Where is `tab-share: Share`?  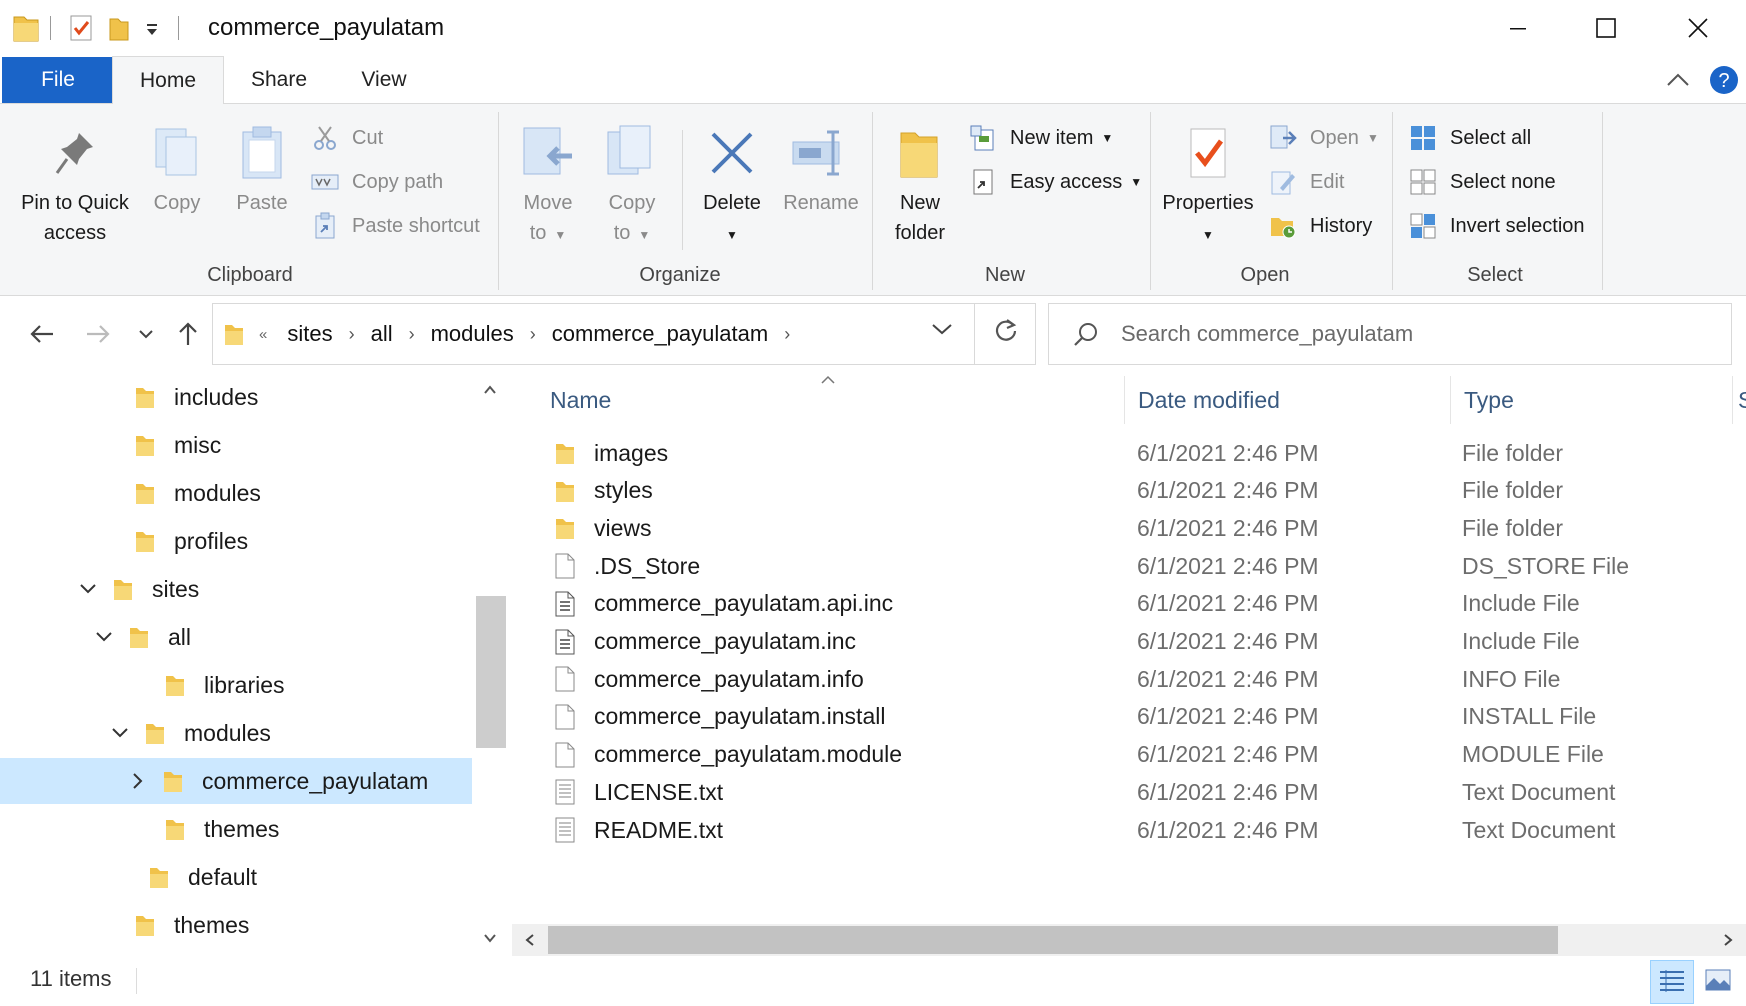 tab-share: Share is located at coordinates (279, 80).